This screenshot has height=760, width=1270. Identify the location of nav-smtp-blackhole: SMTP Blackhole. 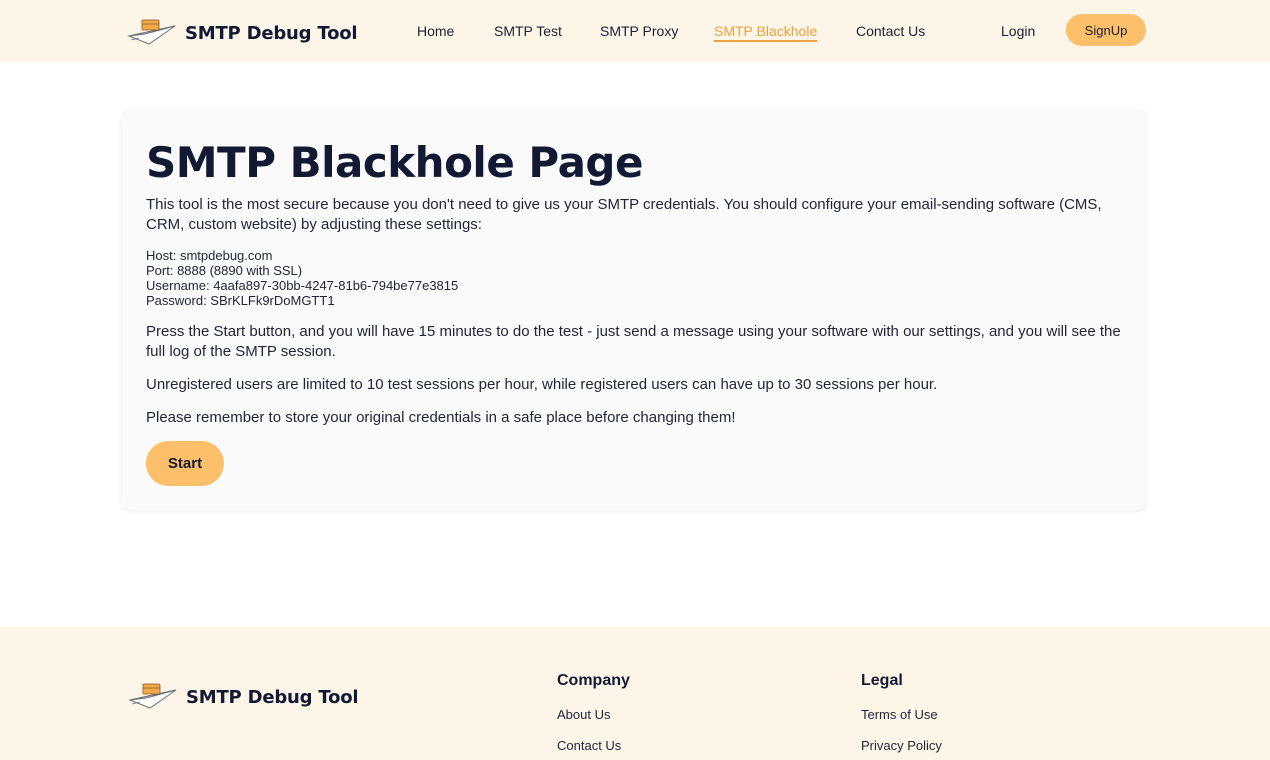
(765, 31).